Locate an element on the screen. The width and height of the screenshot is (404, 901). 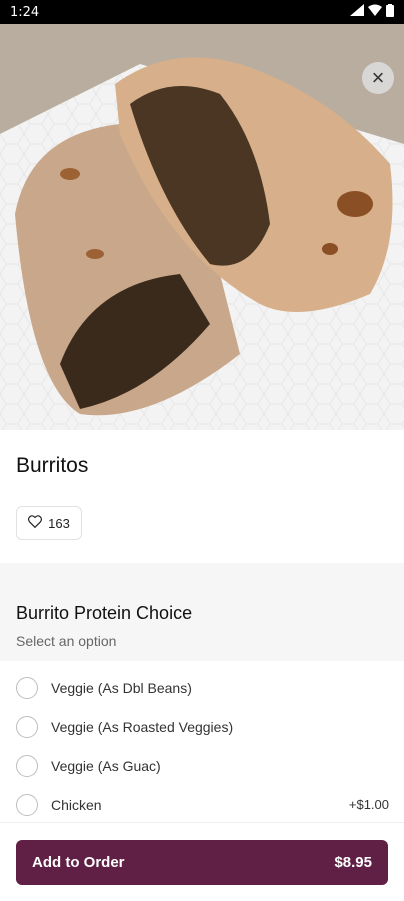
option-label: Chicken is located at coordinates (76, 804).